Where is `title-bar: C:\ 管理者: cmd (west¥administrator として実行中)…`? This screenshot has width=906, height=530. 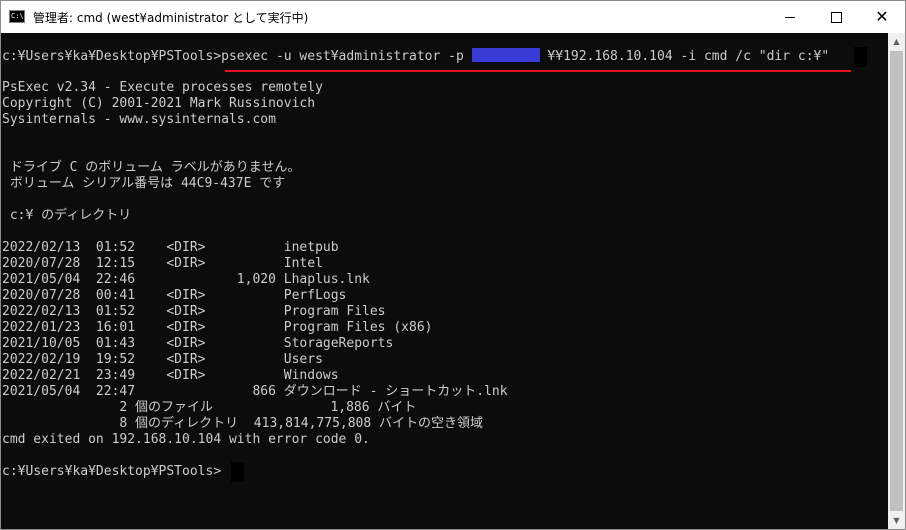
title-bar: C:\ 管理者: cmd (west¥administrator として実行中)… is located at coordinates (453, 17).